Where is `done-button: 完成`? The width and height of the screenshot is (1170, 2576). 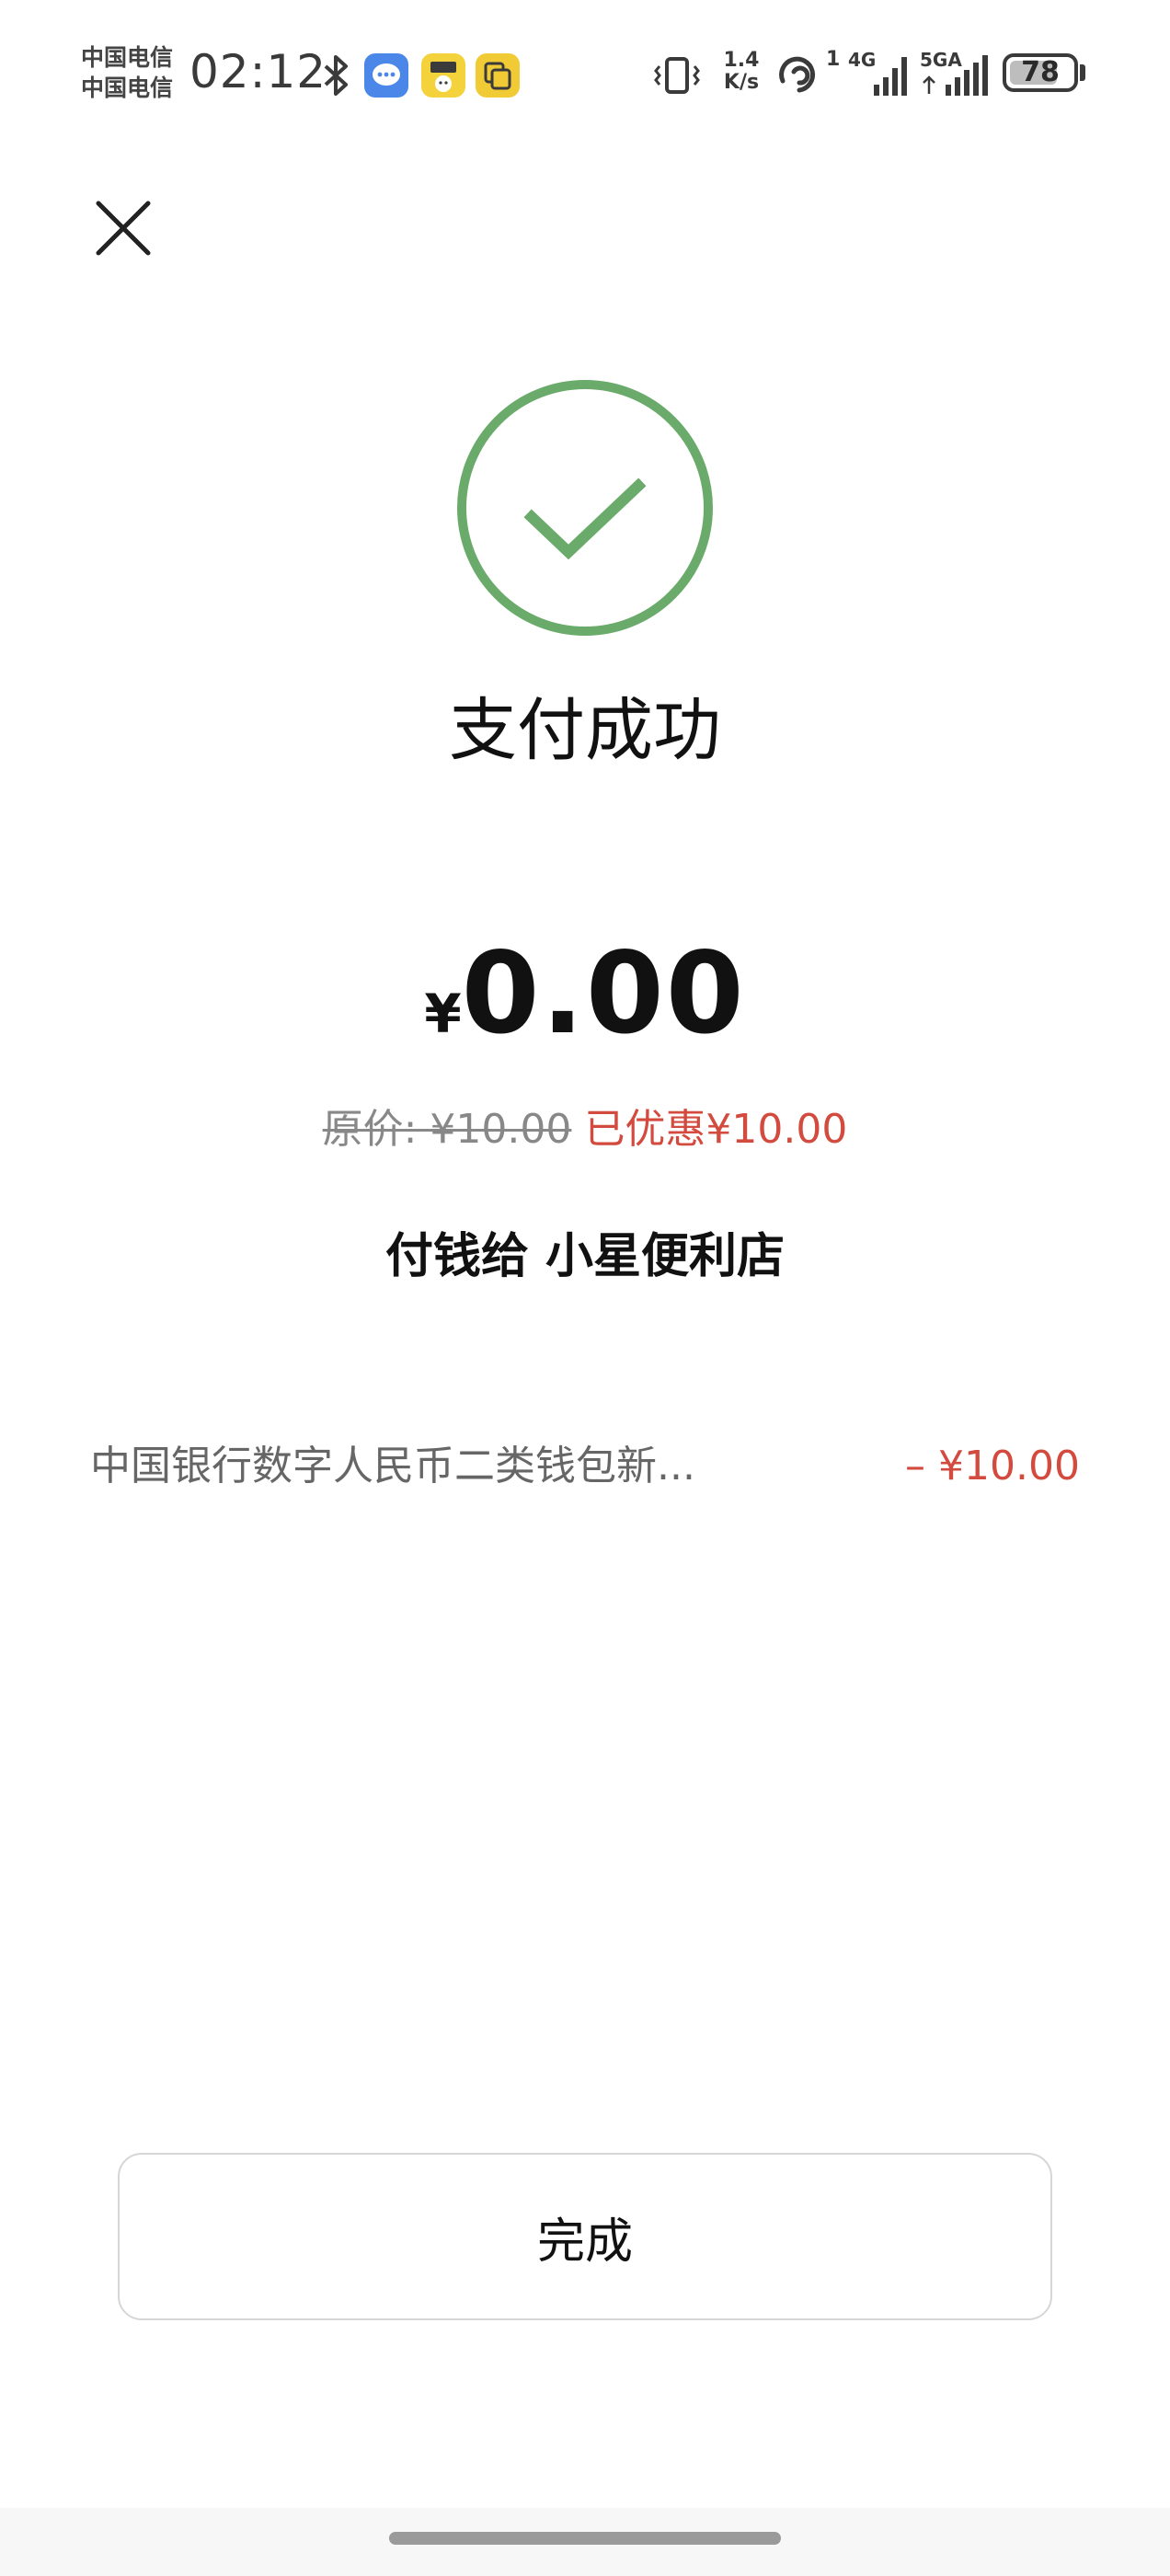
done-button: 完成 is located at coordinates (585, 2236).